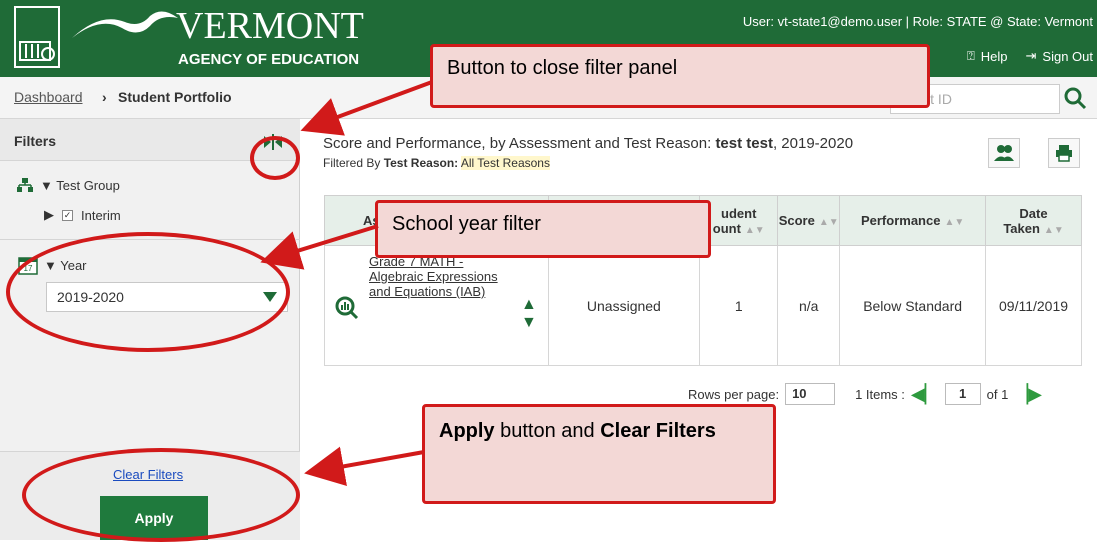  I want to click on filters-title: Filters, so click(35, 141).